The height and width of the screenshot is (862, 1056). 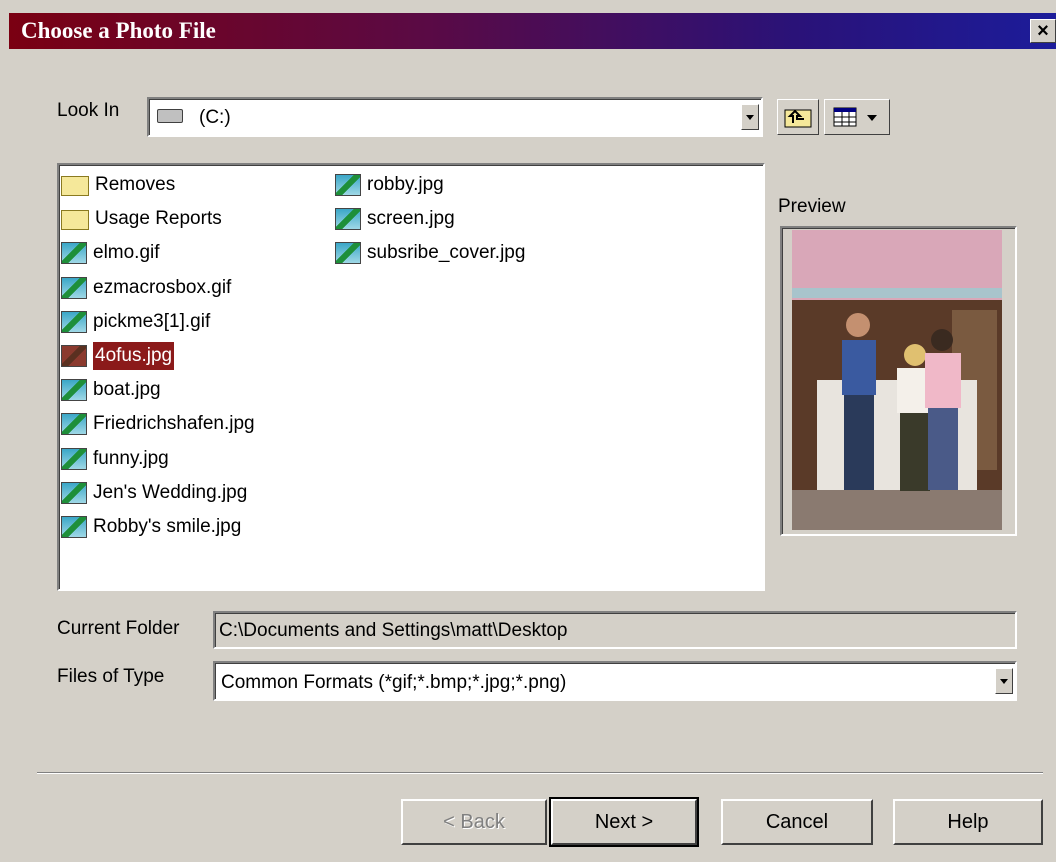 I want to click on file-list-item: subsribe_cover.jpg, so click(x=430, y=253).